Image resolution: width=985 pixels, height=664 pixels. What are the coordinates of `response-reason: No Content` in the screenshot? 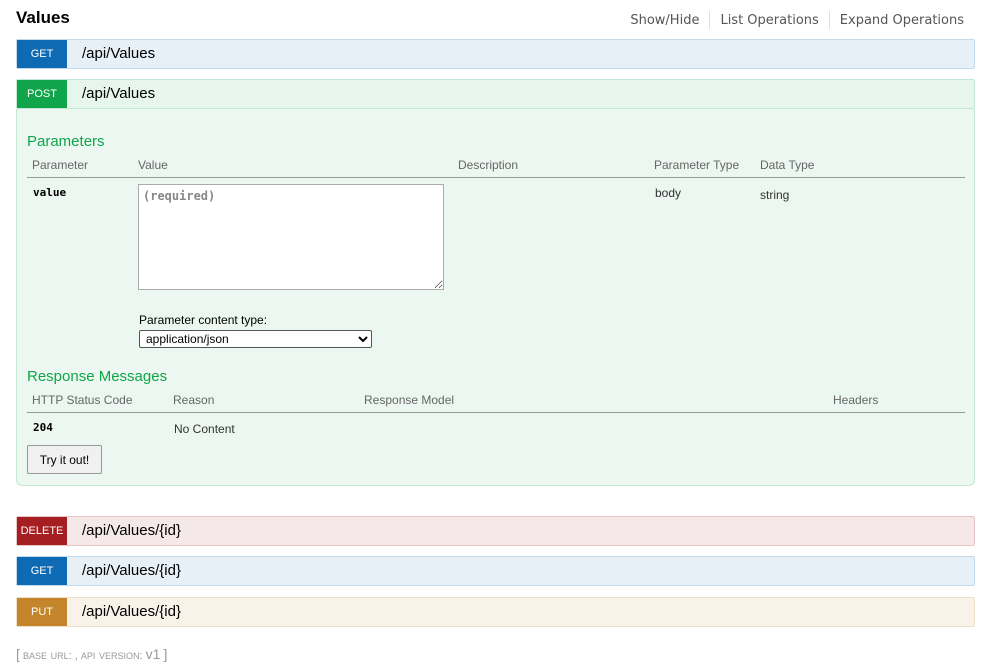 It's located at (204, 429).